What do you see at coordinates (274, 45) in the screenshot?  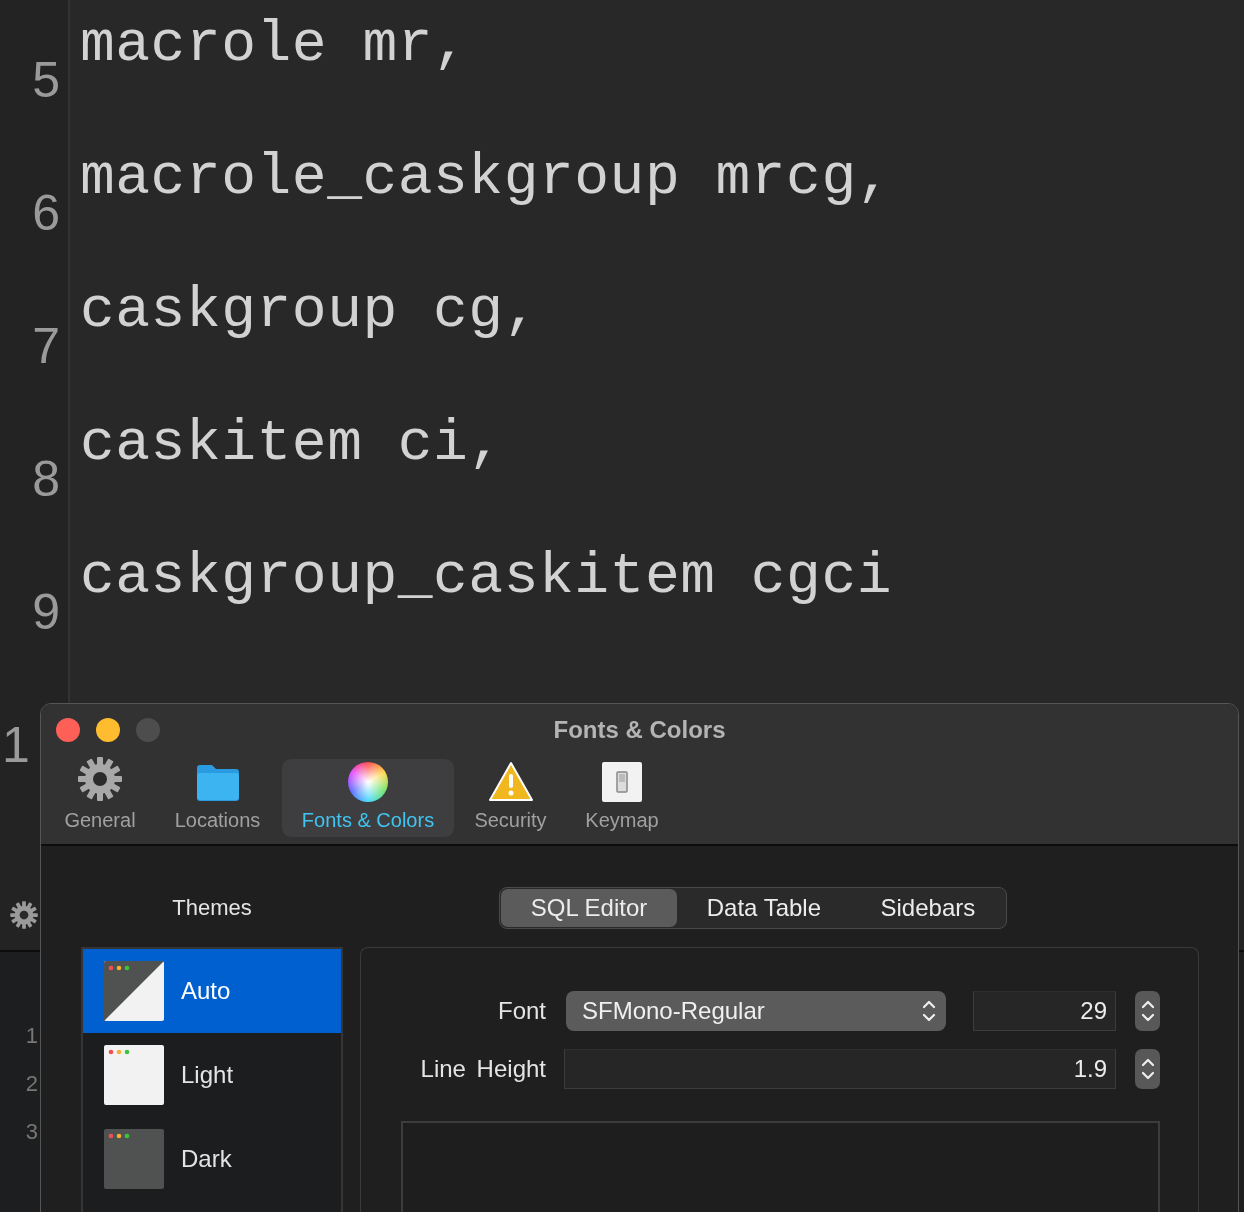 I see `code-line: macrole mr,` at bounding box center [274, 45].